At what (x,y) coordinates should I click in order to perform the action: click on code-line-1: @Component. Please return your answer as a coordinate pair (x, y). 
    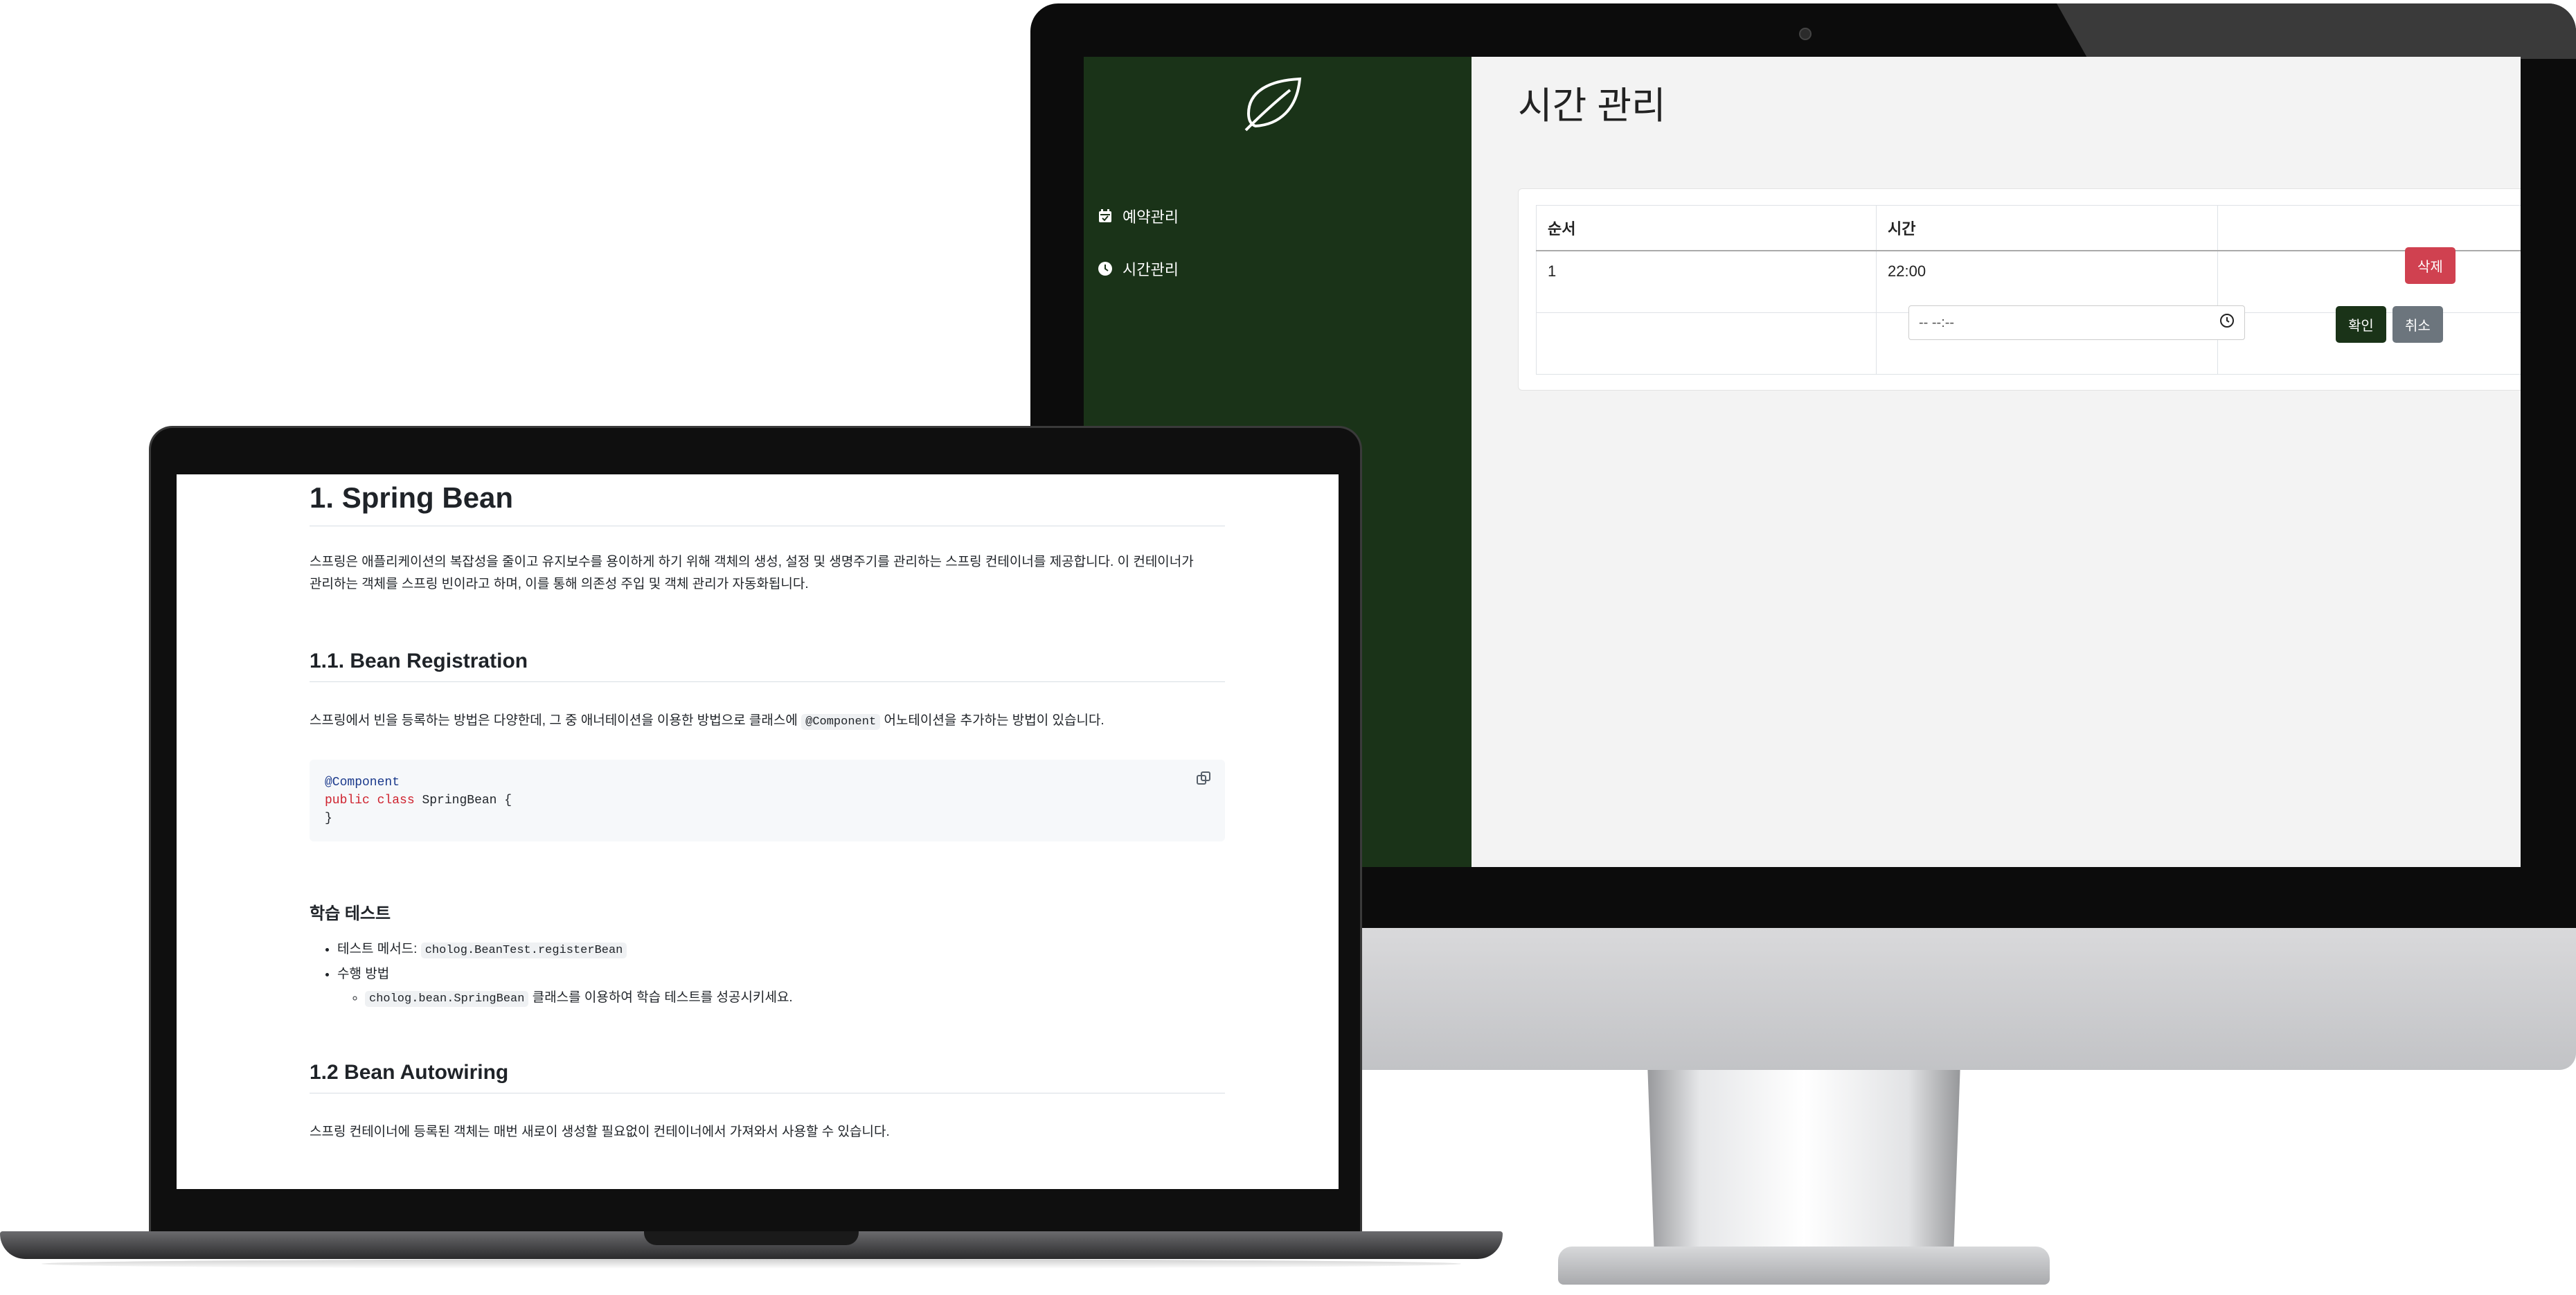
    Looking at the image, I should click on (767, 783).